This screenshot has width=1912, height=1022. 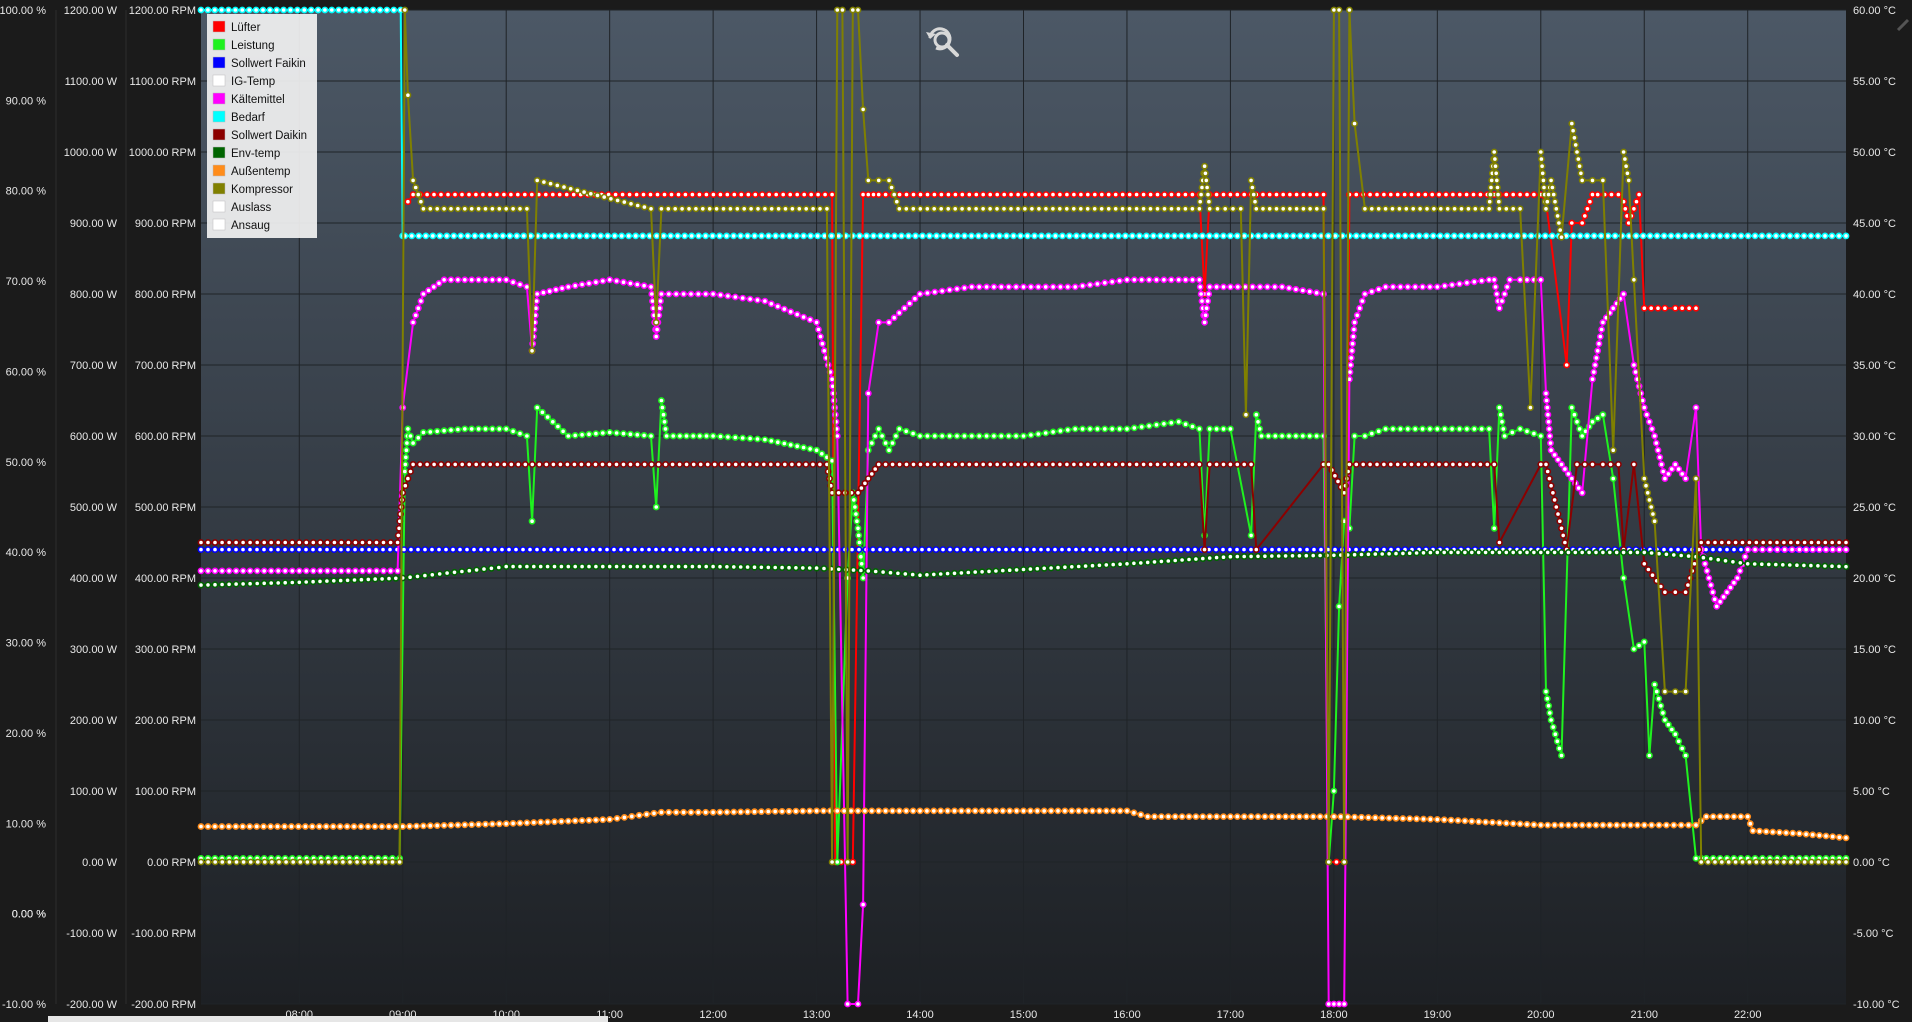 I want to click on legend-item: Ansaug, so click(x=241, y=225).